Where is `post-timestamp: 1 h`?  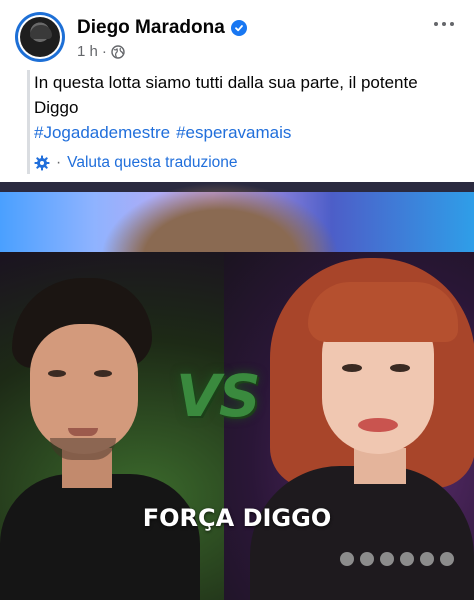
post-timestamp: 1 h is located at coordinates (87, 51).